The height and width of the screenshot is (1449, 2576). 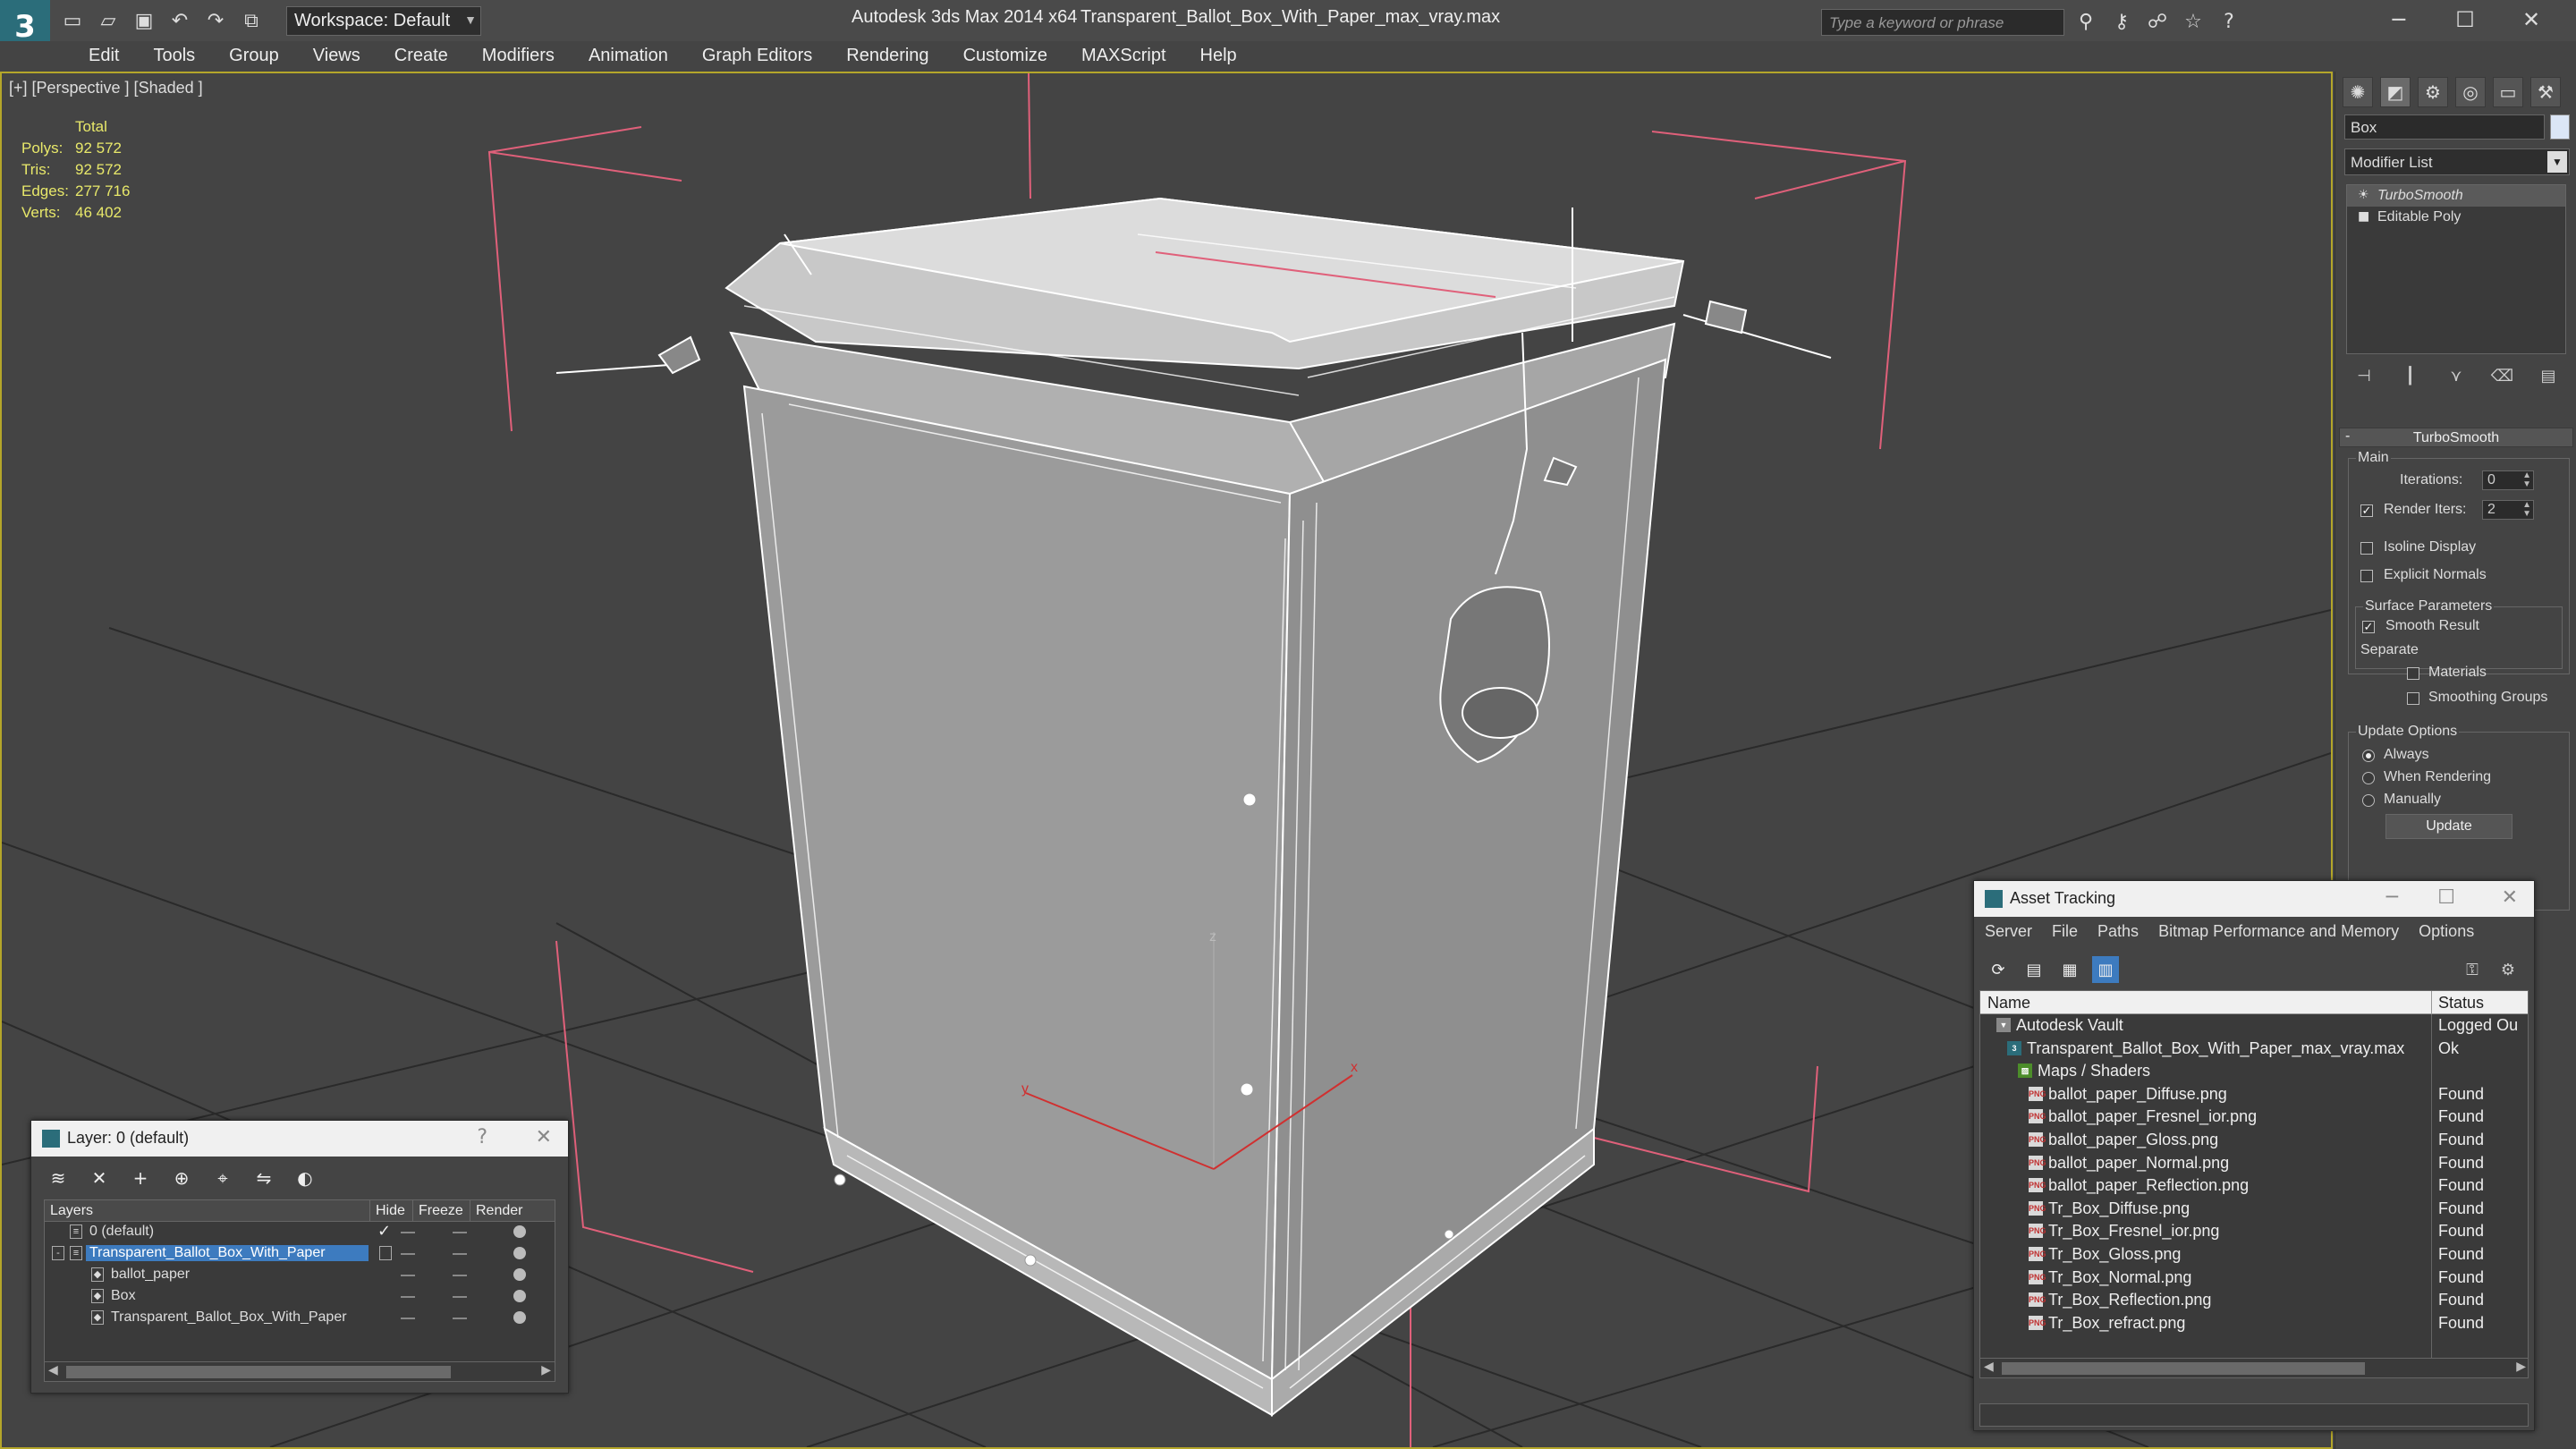 I want to click on column-freeze: Freeze, so click(x=441, y=1210).